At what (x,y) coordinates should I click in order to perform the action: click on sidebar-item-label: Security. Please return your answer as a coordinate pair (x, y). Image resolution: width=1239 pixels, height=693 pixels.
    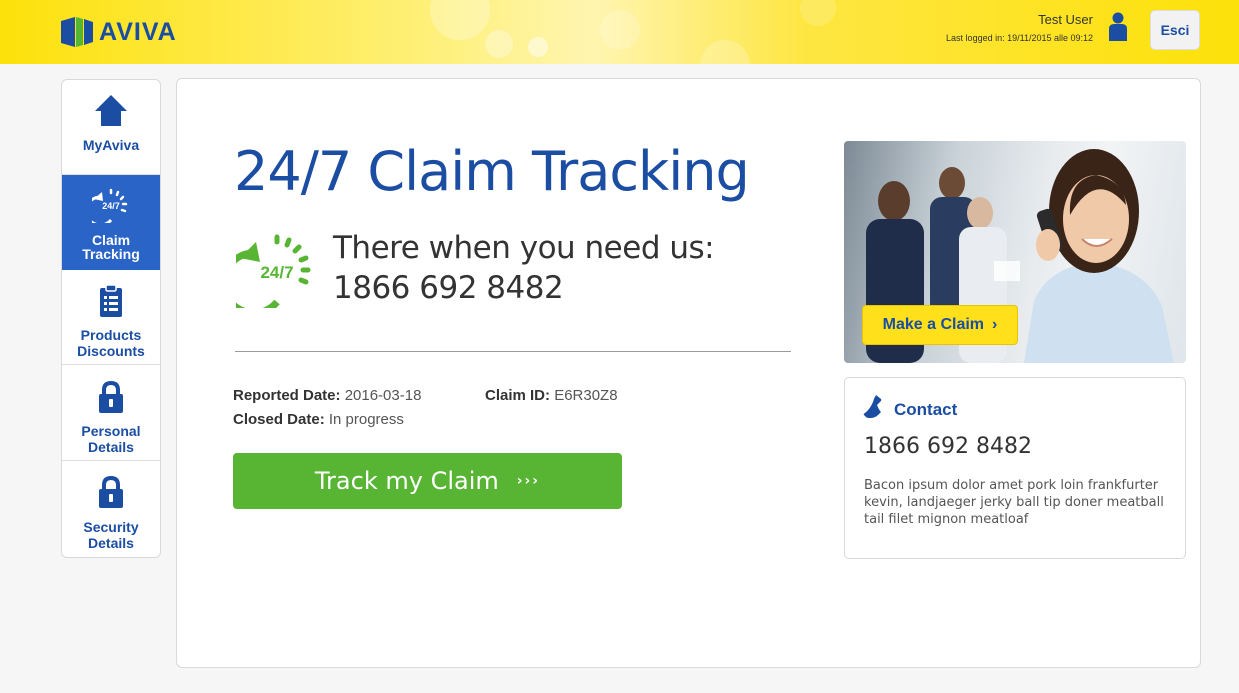
    Looking at the image, I should click on (111, 527).